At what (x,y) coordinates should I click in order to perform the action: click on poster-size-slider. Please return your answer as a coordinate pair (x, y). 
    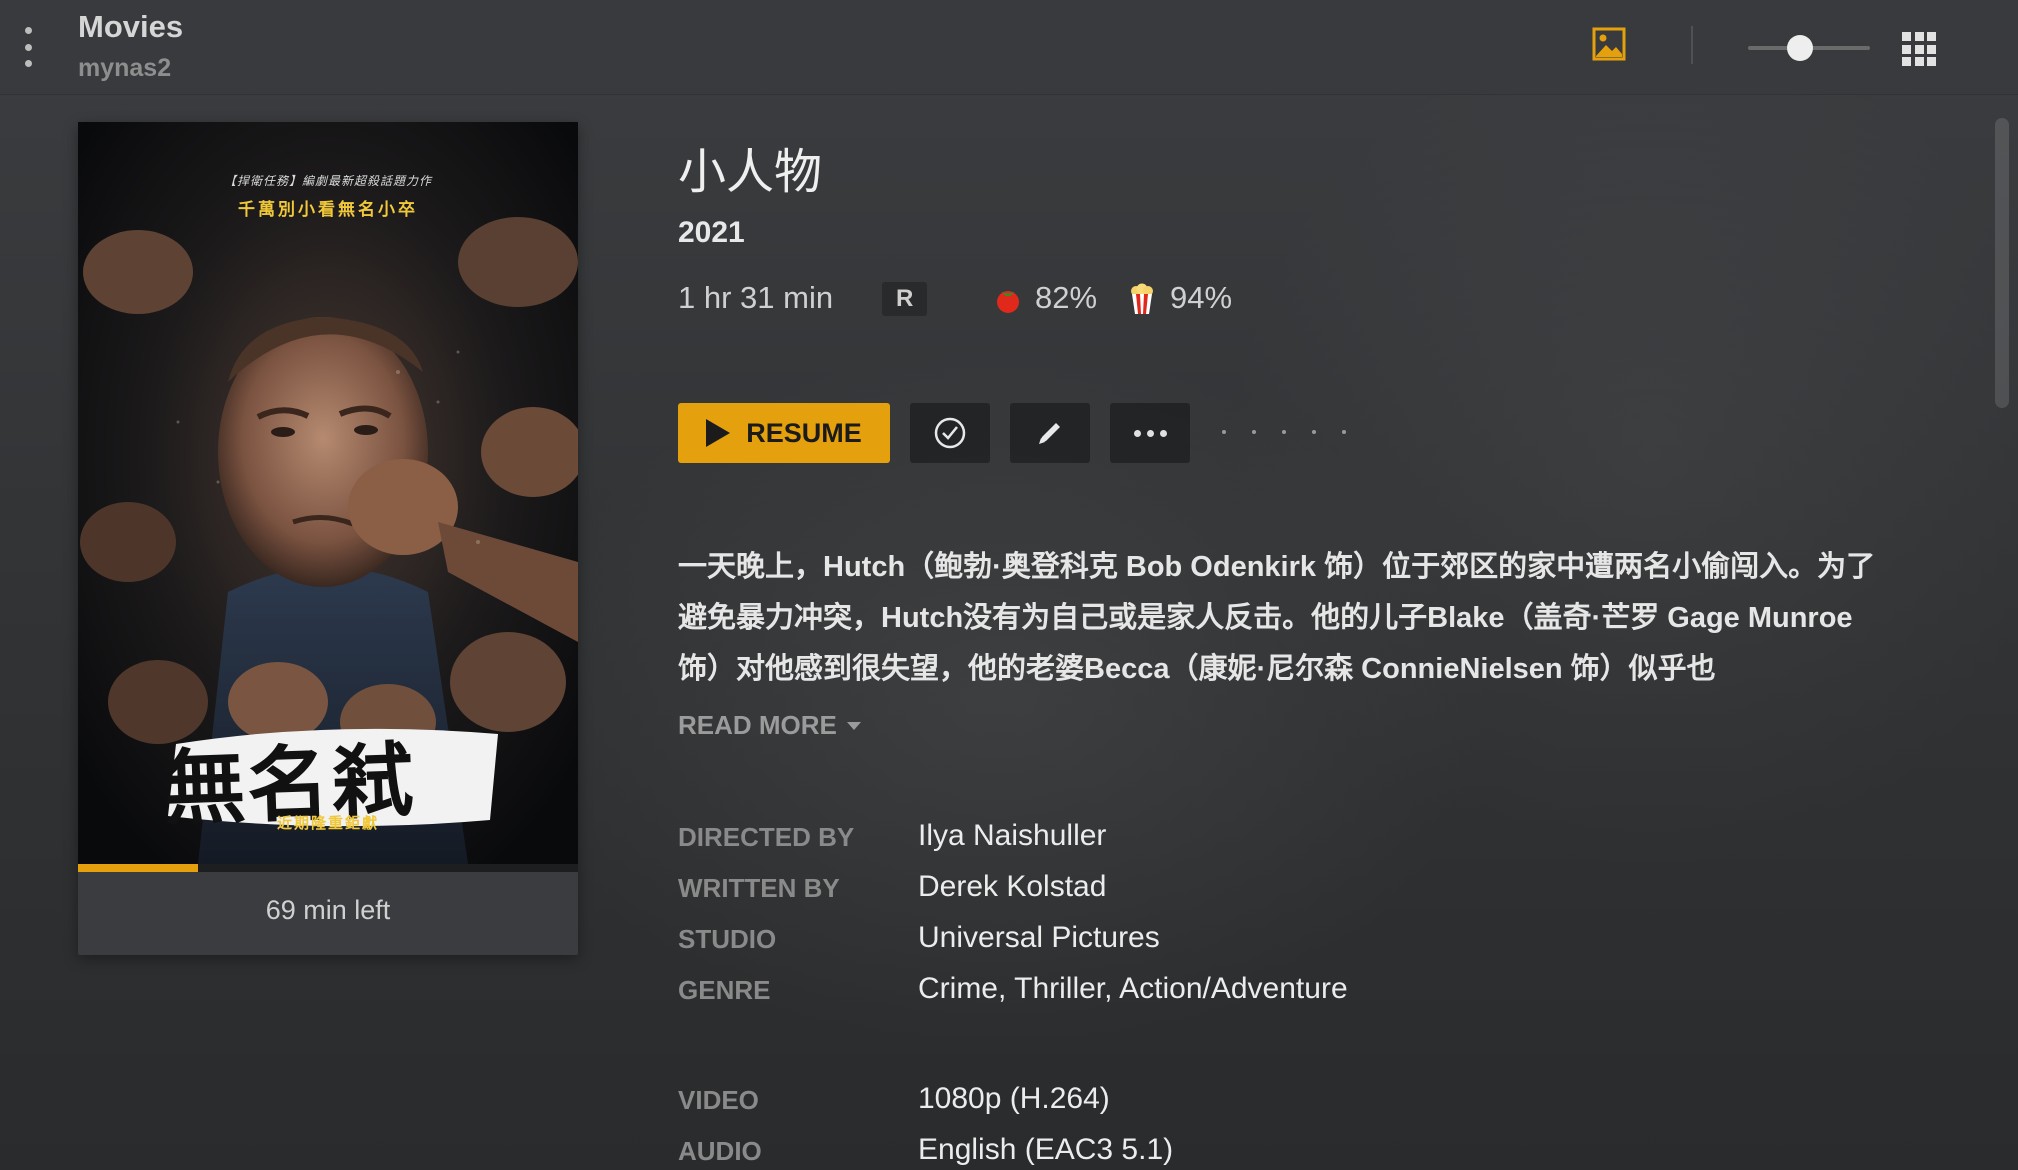
    Looking at the image, I should click on (1809, 48).